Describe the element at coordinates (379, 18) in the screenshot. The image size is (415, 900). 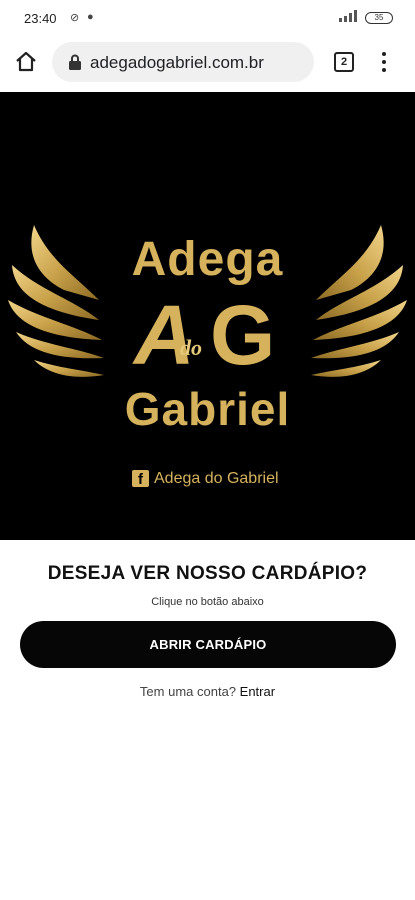
I see `battery-icon: 35` at that location.